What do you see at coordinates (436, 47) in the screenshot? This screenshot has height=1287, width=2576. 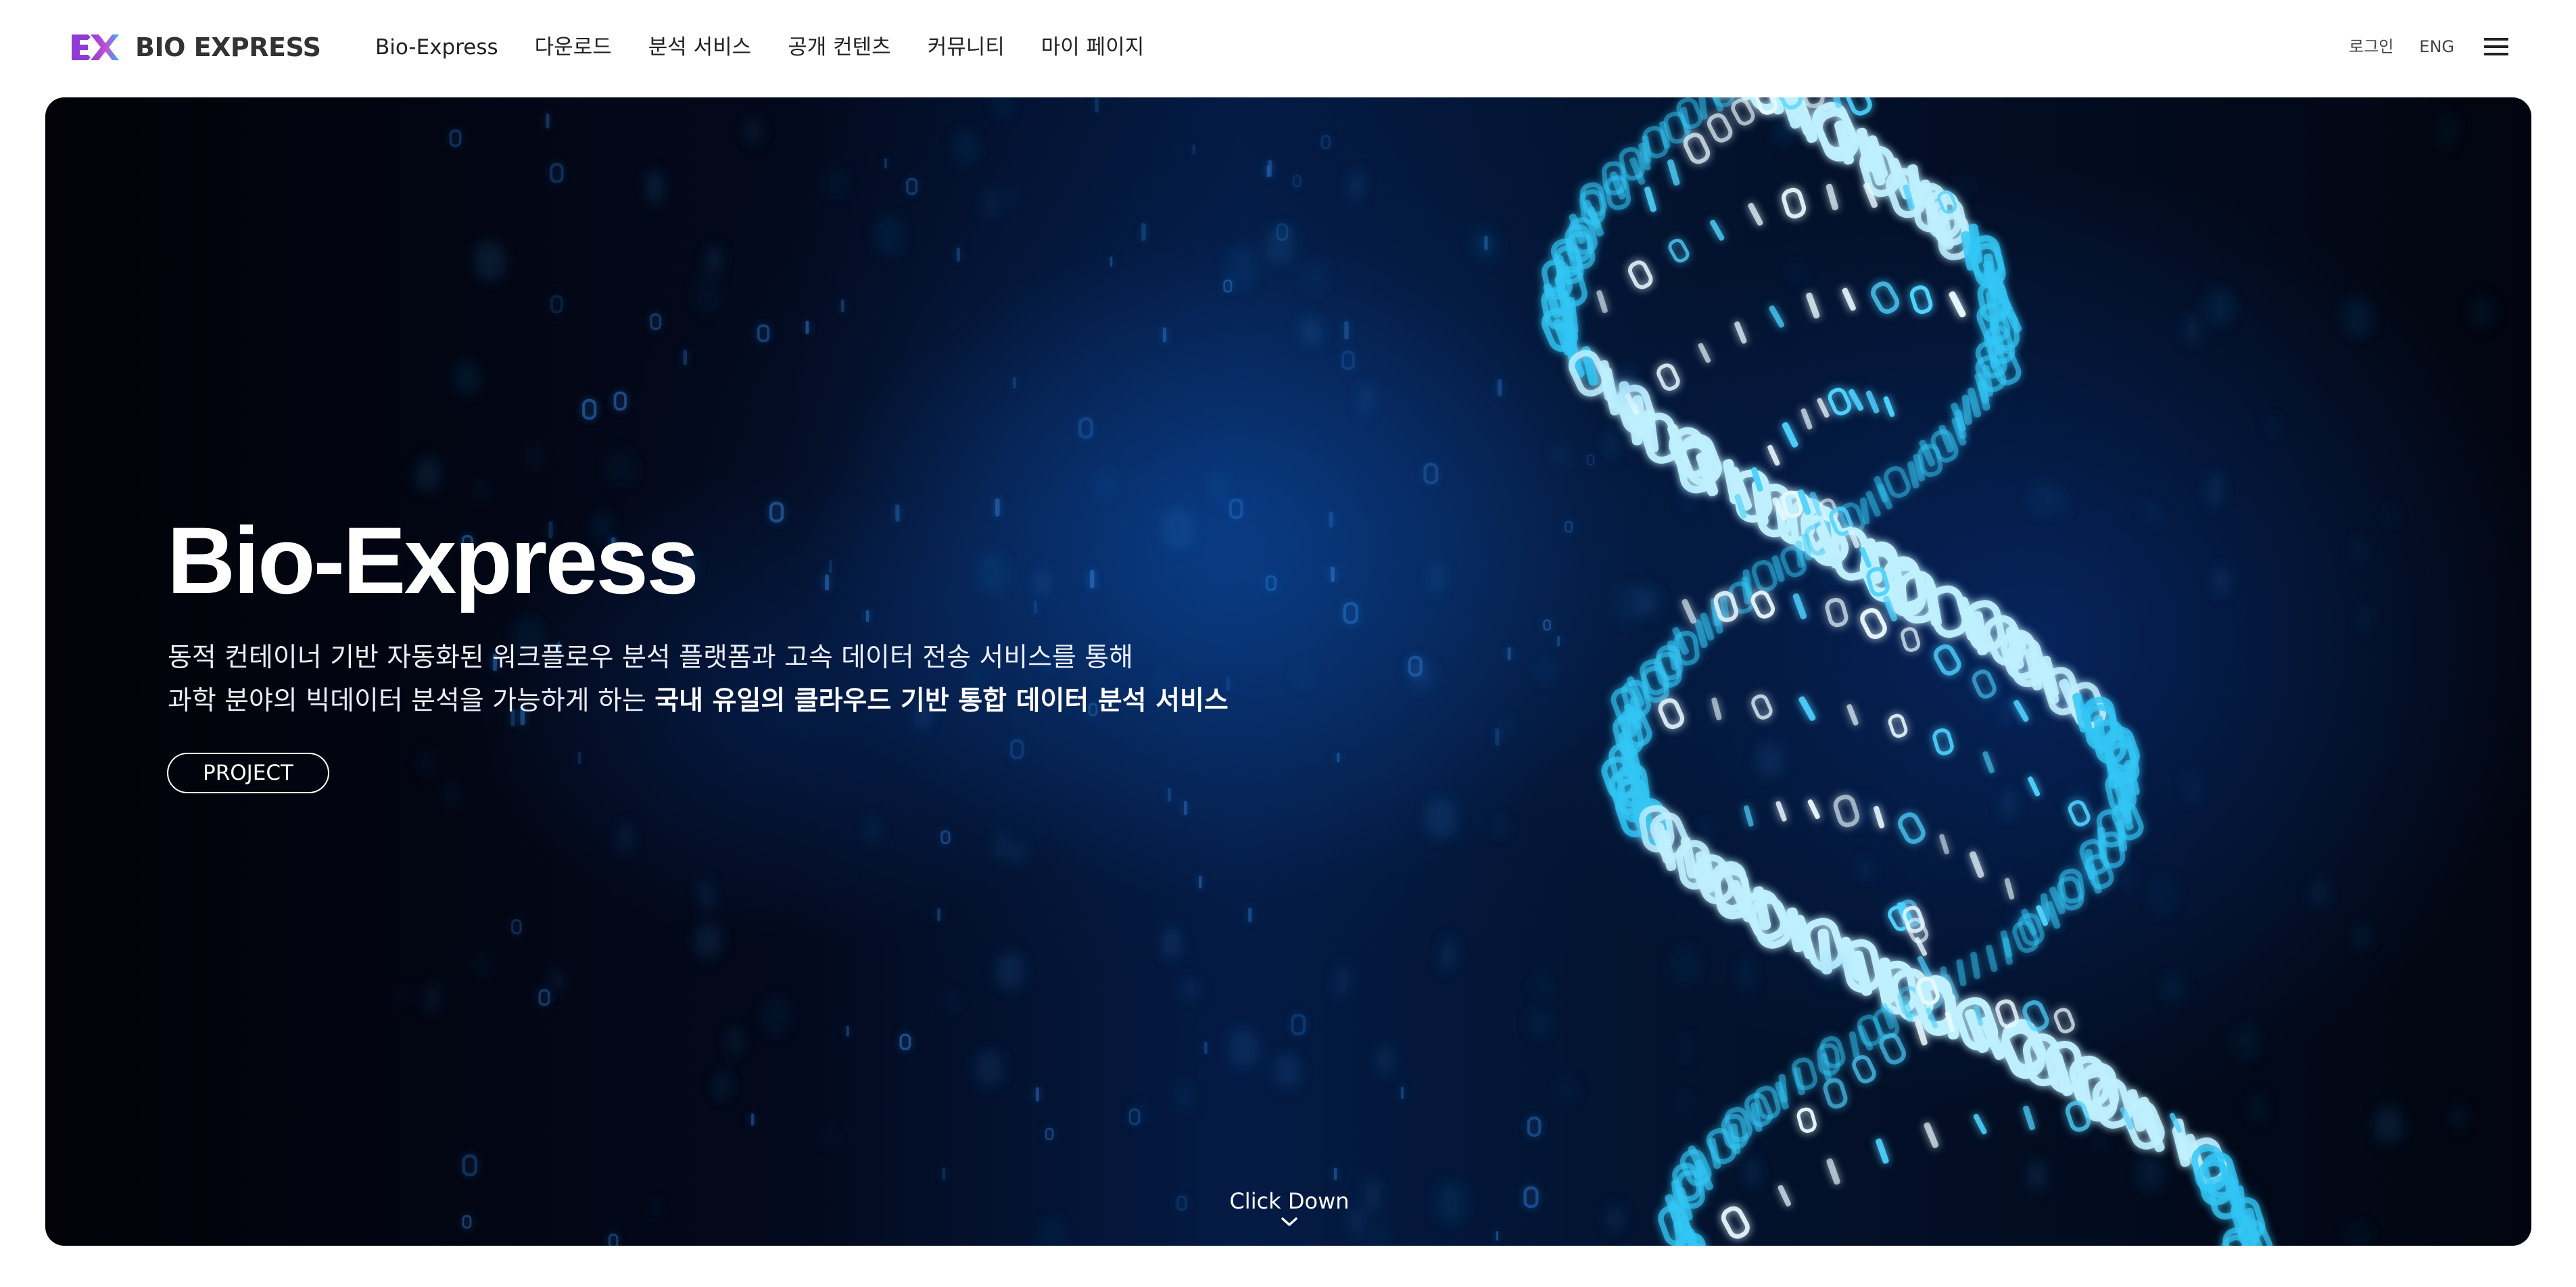 I see `nav-item-bio-express: Bio-Express` at bounding box center [436, 47].